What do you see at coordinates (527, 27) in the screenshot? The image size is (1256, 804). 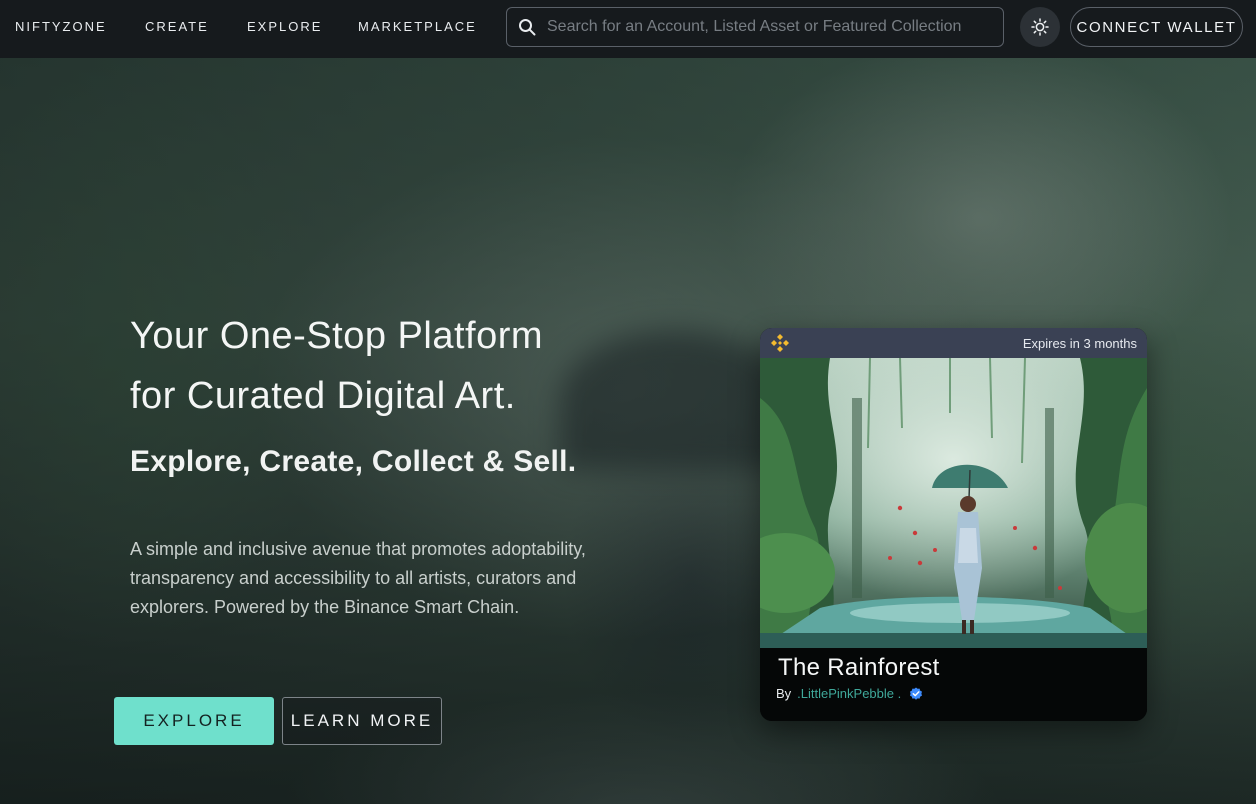 I see `search-icon` at bounding box center [527, 27].